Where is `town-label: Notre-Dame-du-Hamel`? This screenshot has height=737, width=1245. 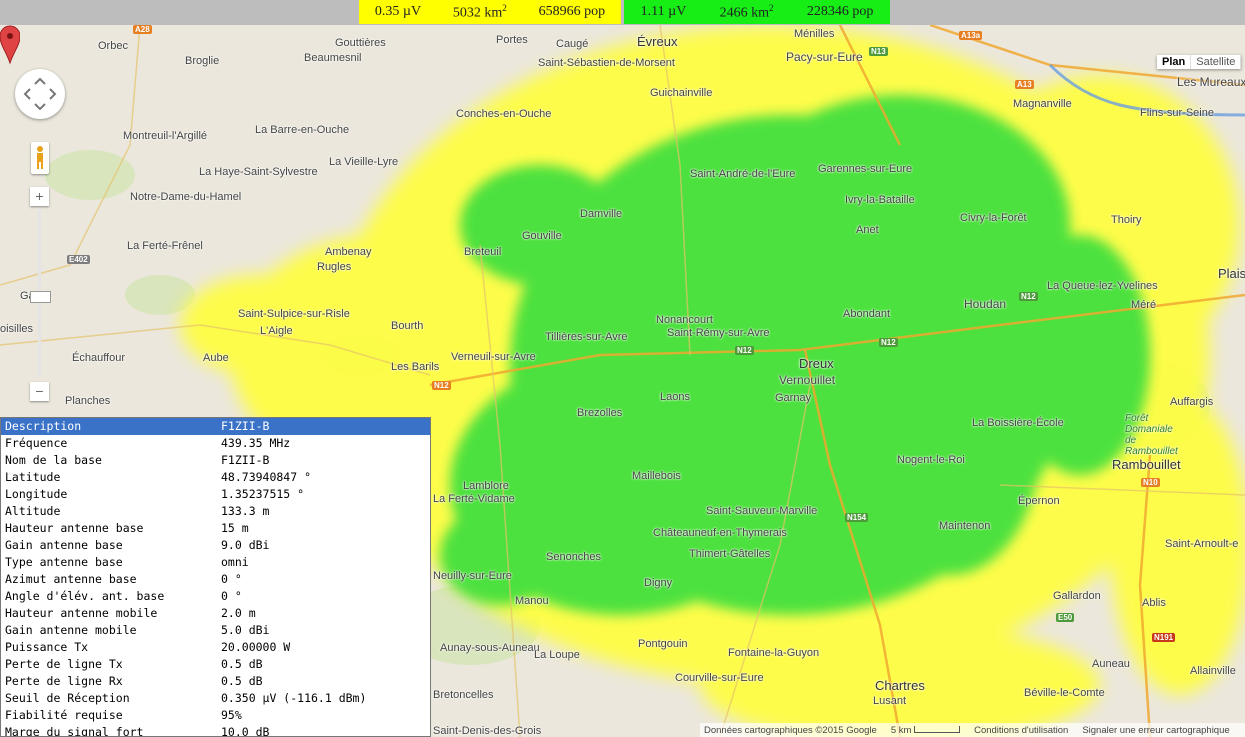 town-label: Notre-Dame-du-Hamel is located at coordinates (186, 197).